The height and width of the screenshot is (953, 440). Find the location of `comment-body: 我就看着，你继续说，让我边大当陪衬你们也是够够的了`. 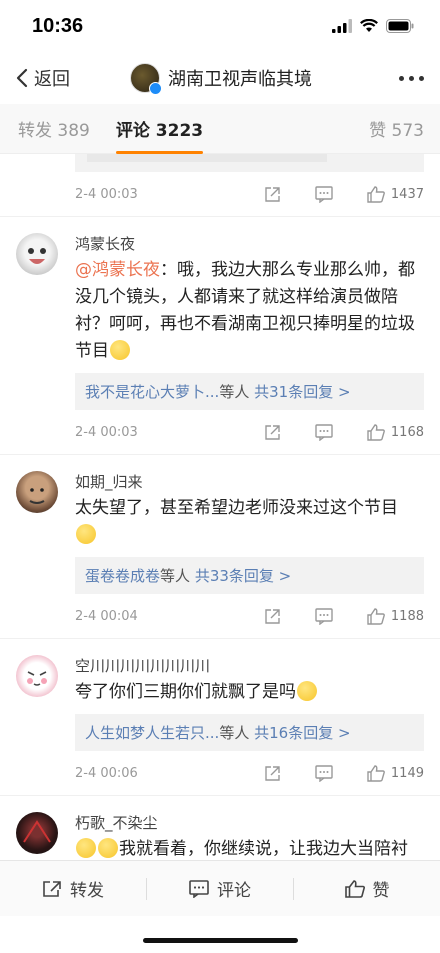

comment-body: 我就看着，你继续说，让我边大当陪衬你们也是够够的了 is located at coordinates (263, 849).